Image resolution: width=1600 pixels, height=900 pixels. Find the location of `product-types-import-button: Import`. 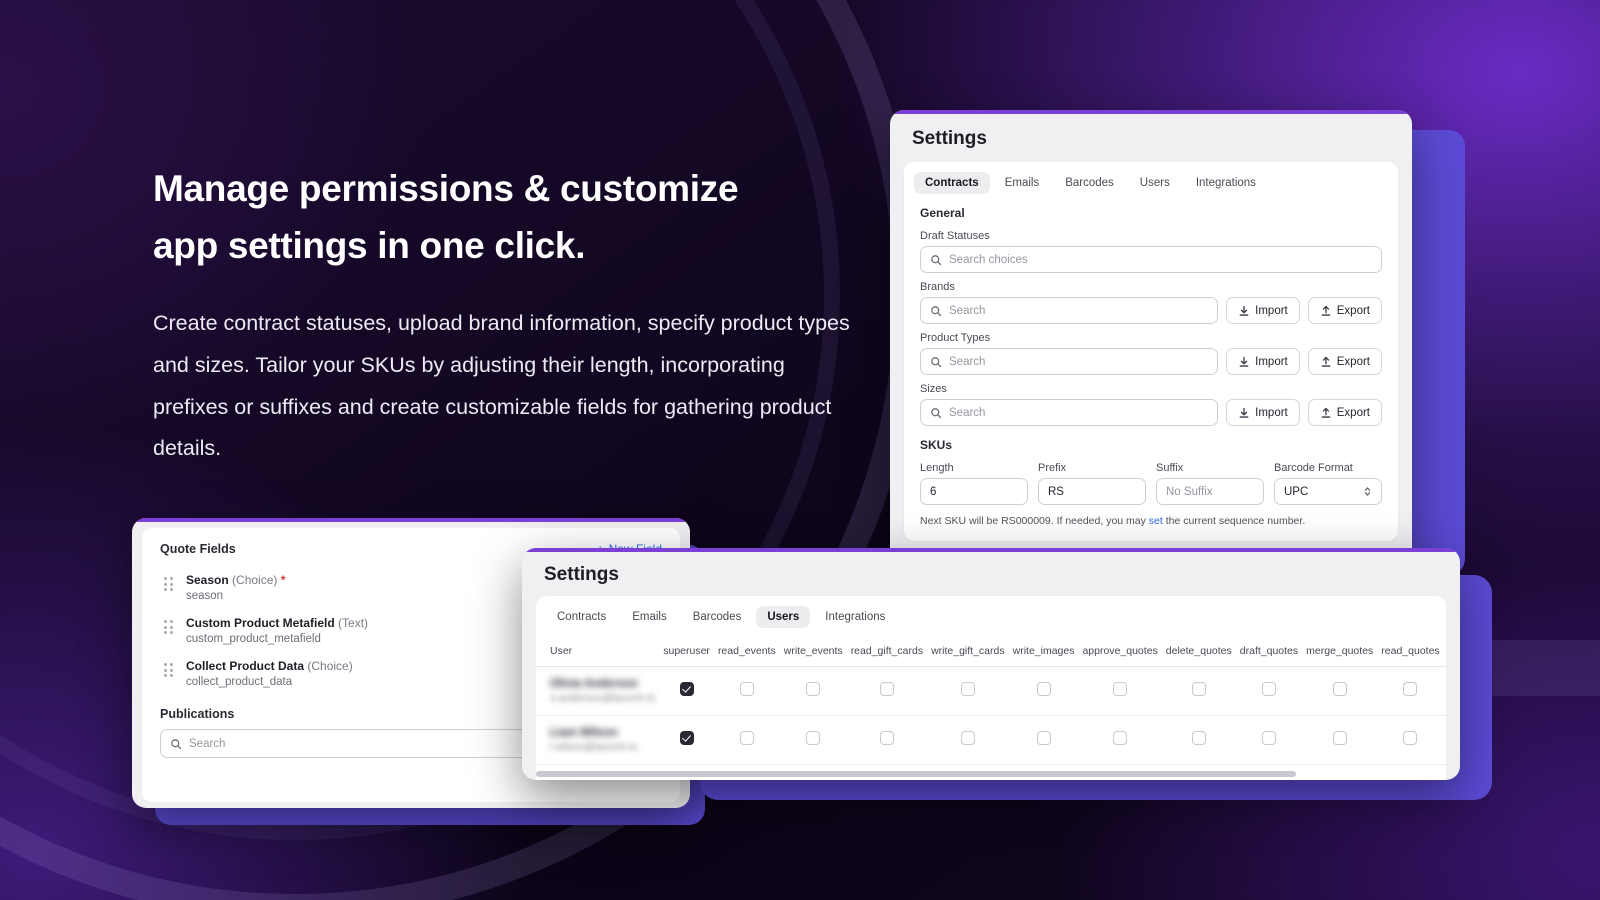

product-types-import-button: Import is located at coordinates (1263, 361).